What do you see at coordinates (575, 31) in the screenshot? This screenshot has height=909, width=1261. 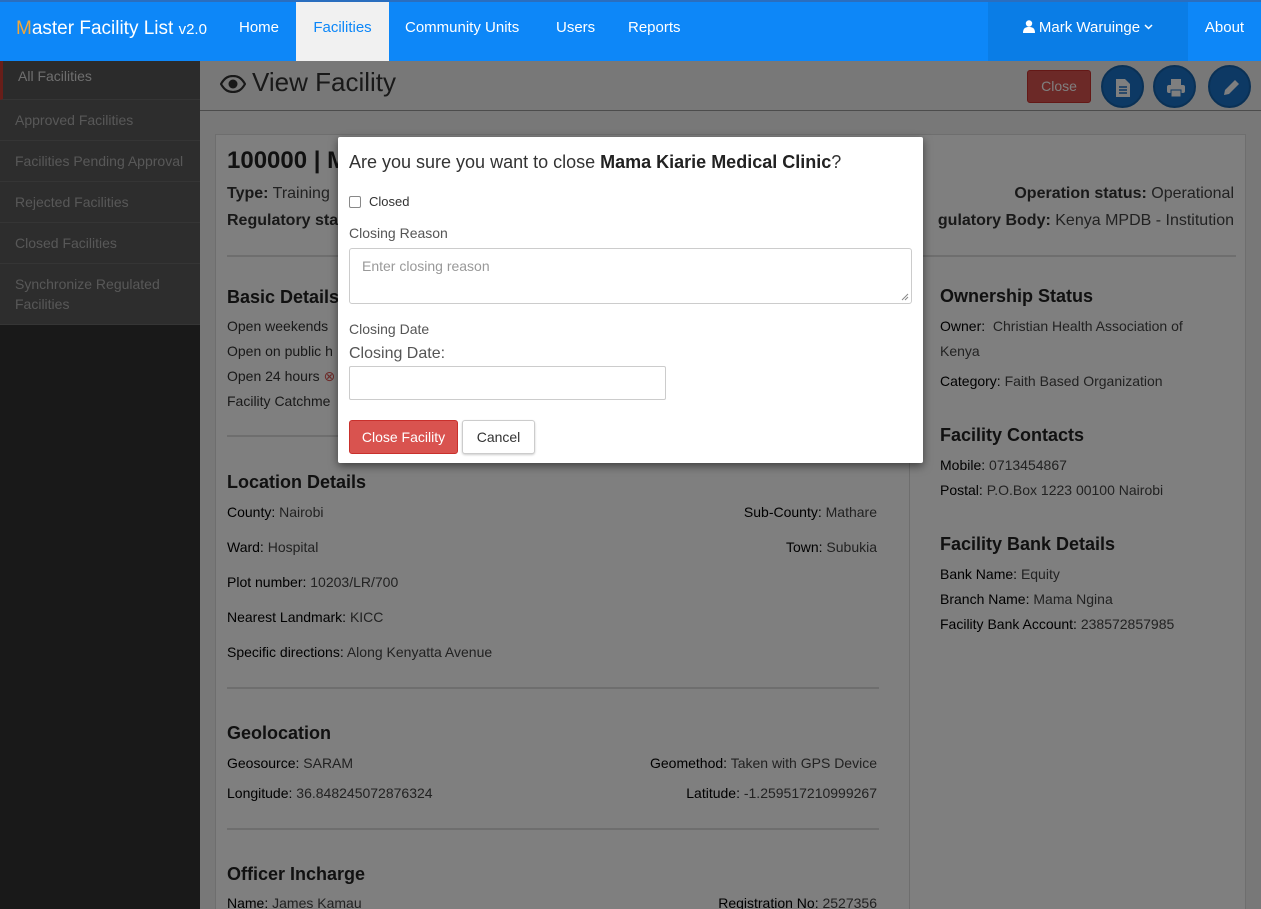 I see `nav-users: Users` at bounding box center [575, 31].